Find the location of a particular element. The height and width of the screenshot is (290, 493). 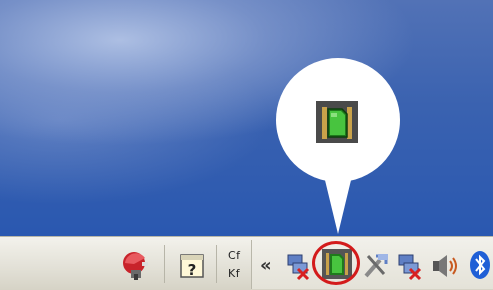

network-disconnected-2-icon is located at coordinates (410, 268).